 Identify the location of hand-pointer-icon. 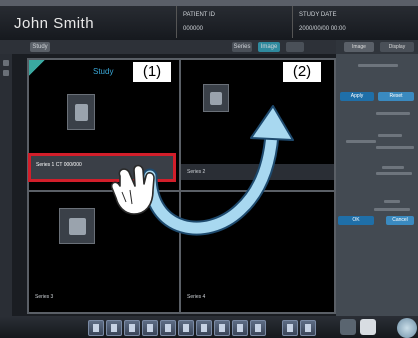
(132, 189).